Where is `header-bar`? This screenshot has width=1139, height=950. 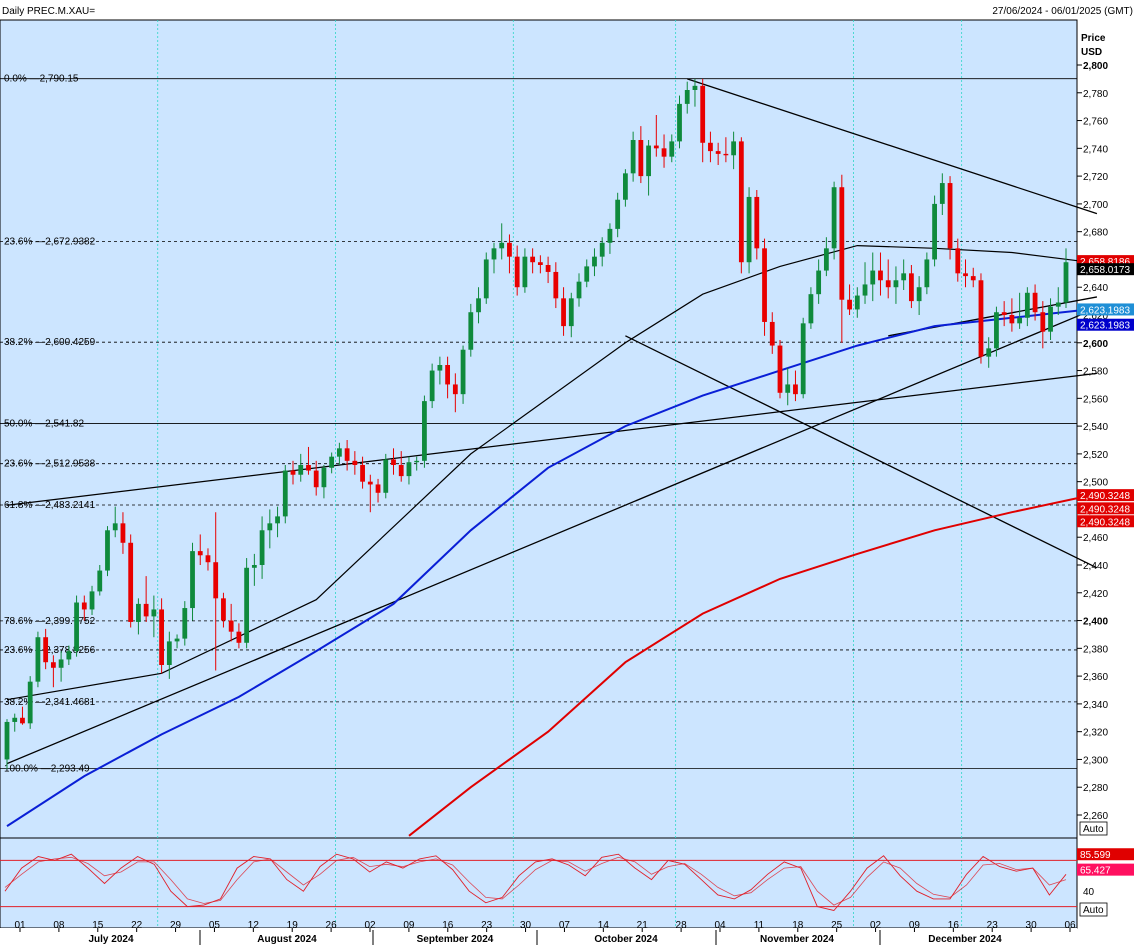 header-bar is located at coordinates (569, 10).